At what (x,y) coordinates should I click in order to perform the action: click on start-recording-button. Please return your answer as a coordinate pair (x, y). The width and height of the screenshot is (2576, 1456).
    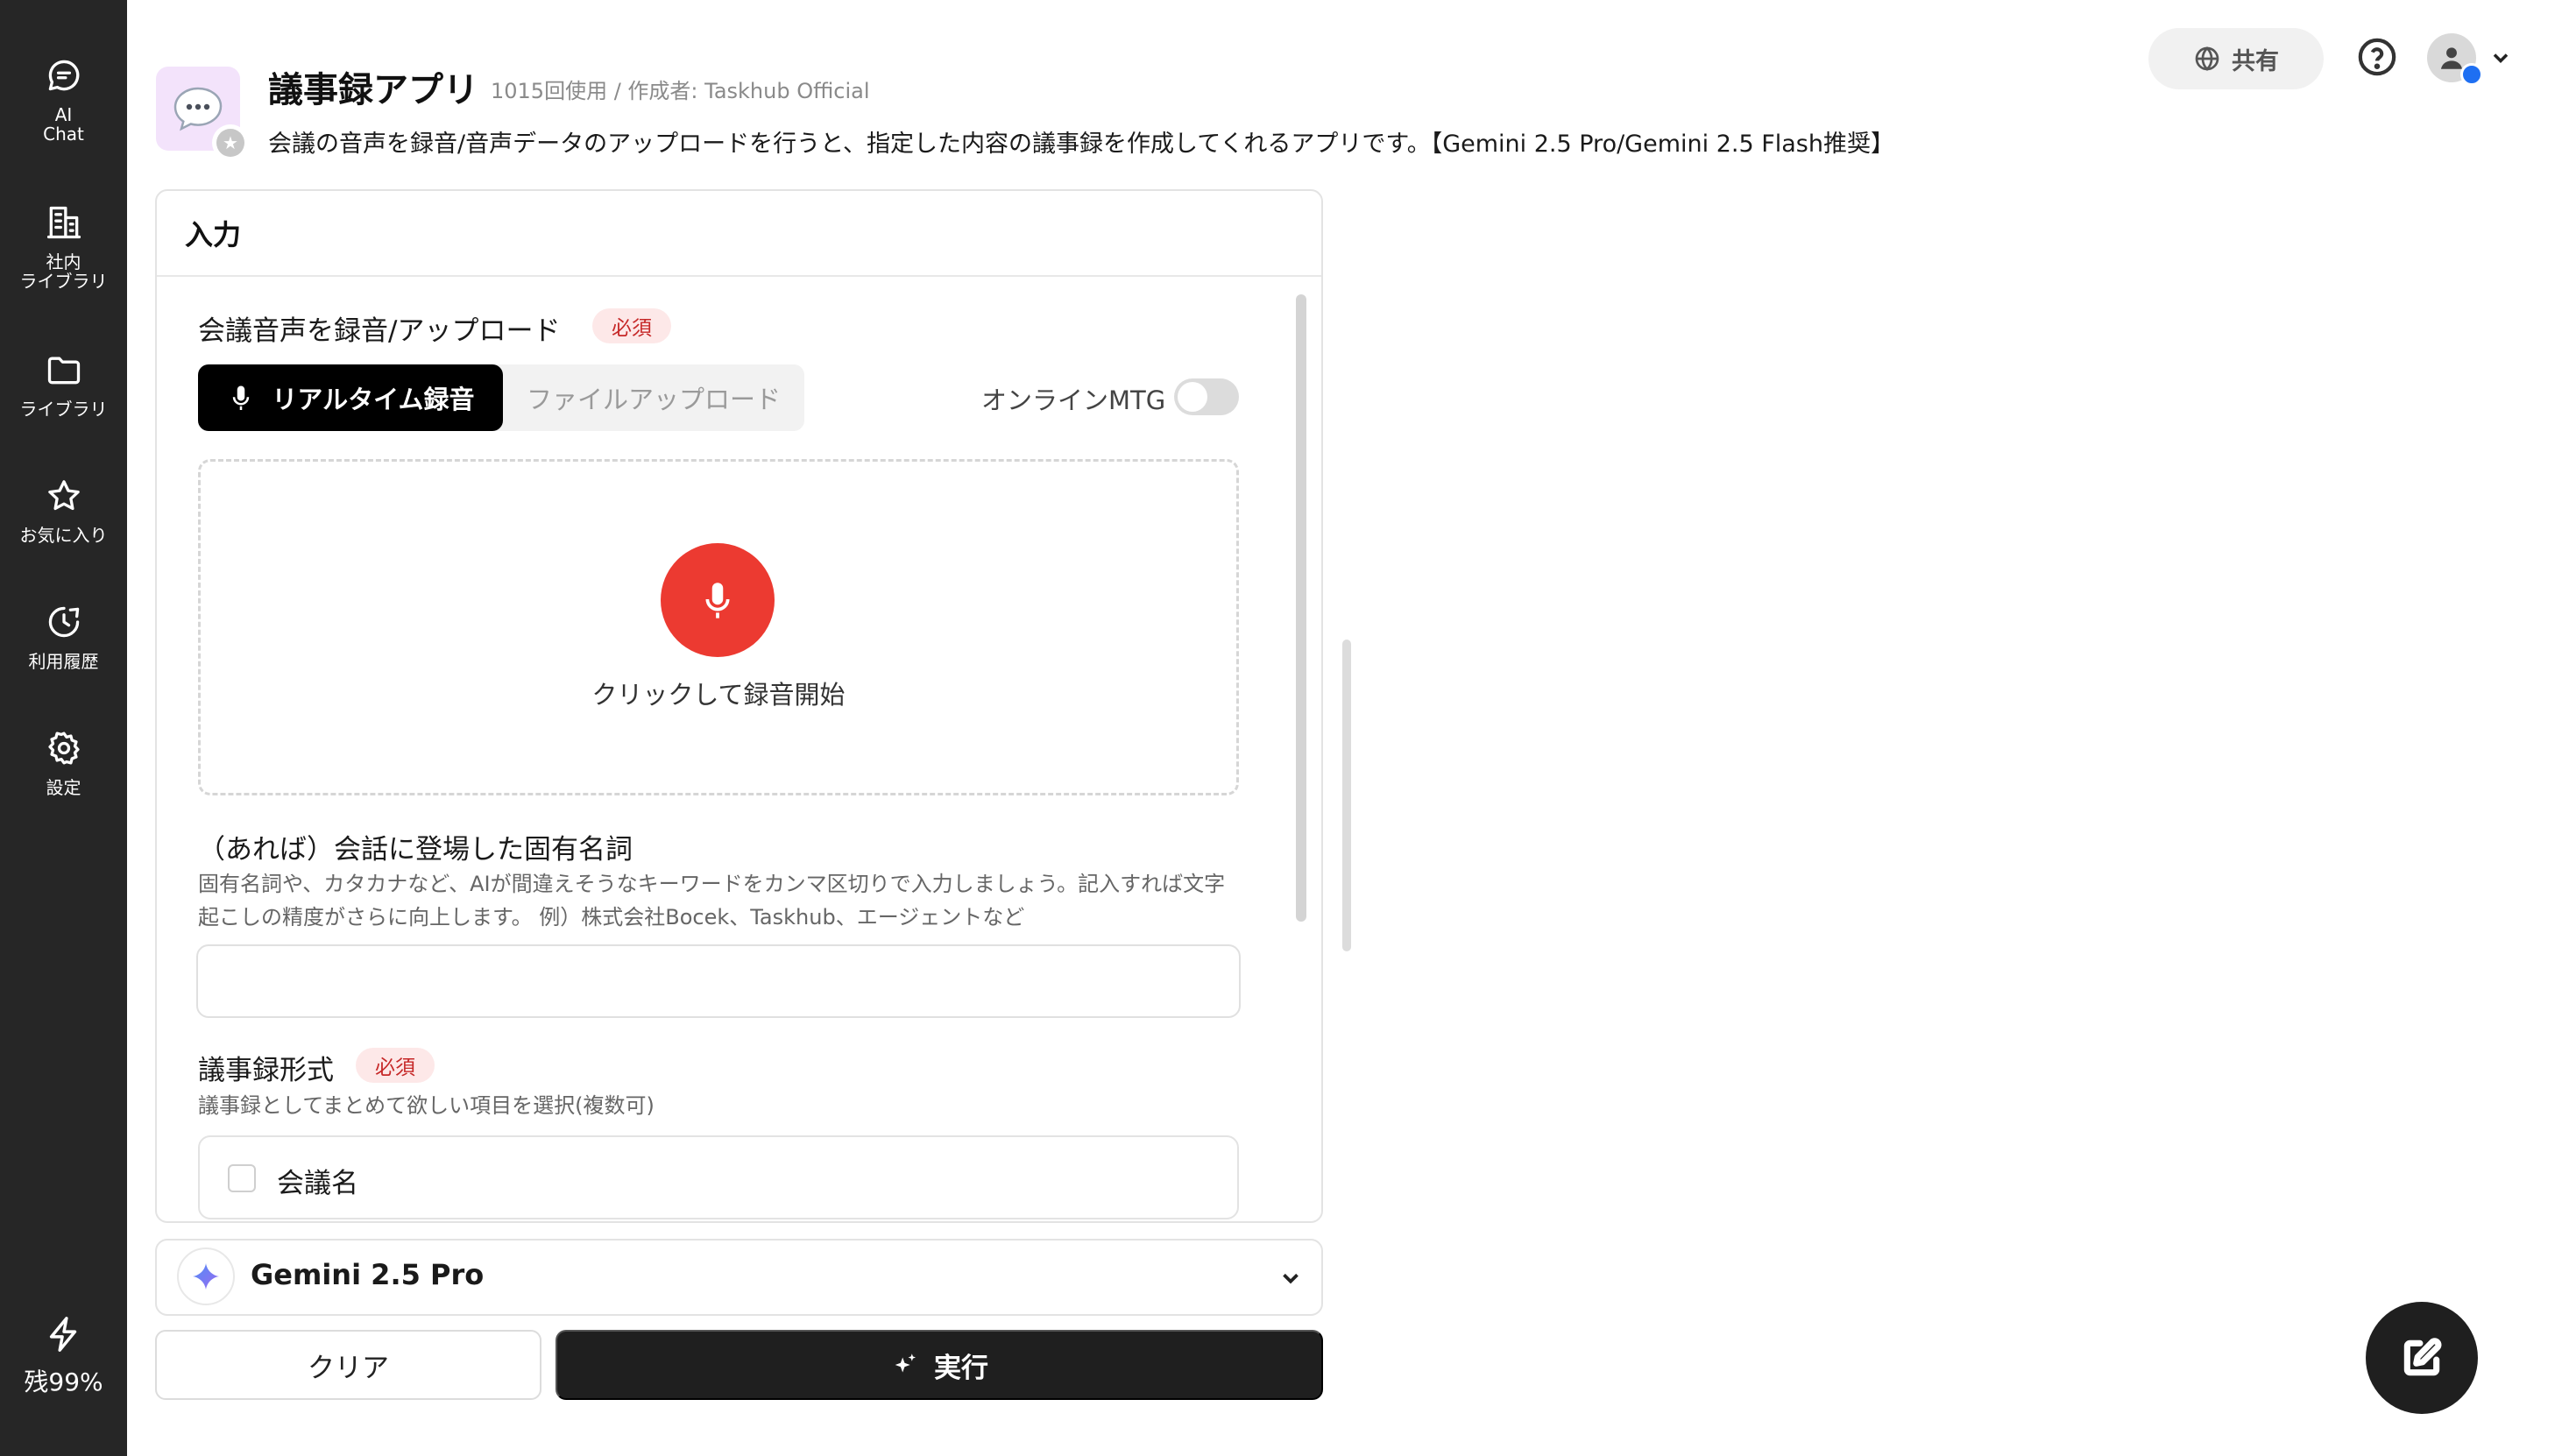
    Looking at the image, I should click on (718, 600).